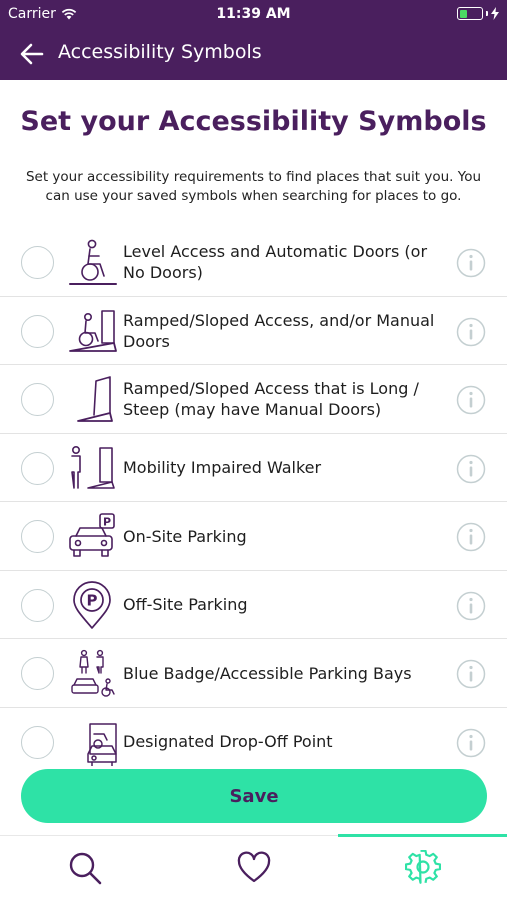 Image resolution: width=507 pixels, height=900 pixels. I want to click on symbol-row-off-site-parking: P Off-Site Parking, so click(253, 605).